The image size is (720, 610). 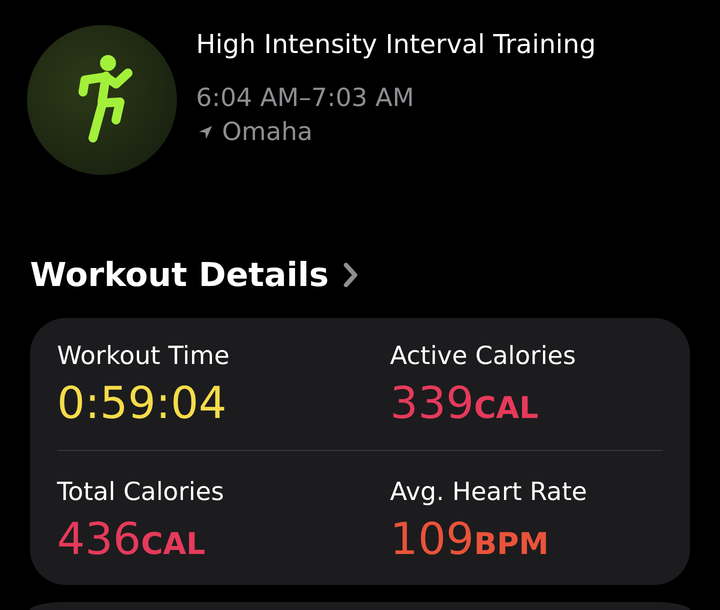 What do you see at coordinates (142, 404) in the screenshot?
I see `metric-value: 0:59:04` at bounding box center [142, 404].